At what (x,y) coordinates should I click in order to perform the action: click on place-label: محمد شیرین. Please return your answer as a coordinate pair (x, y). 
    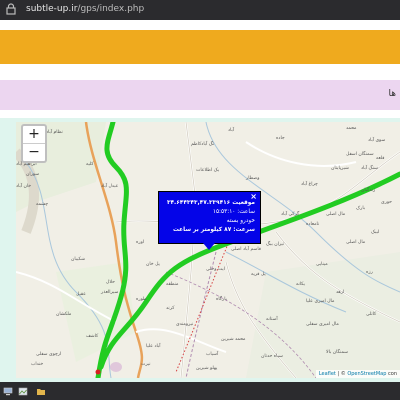
    Looking at the image, I should click on (233, 339).